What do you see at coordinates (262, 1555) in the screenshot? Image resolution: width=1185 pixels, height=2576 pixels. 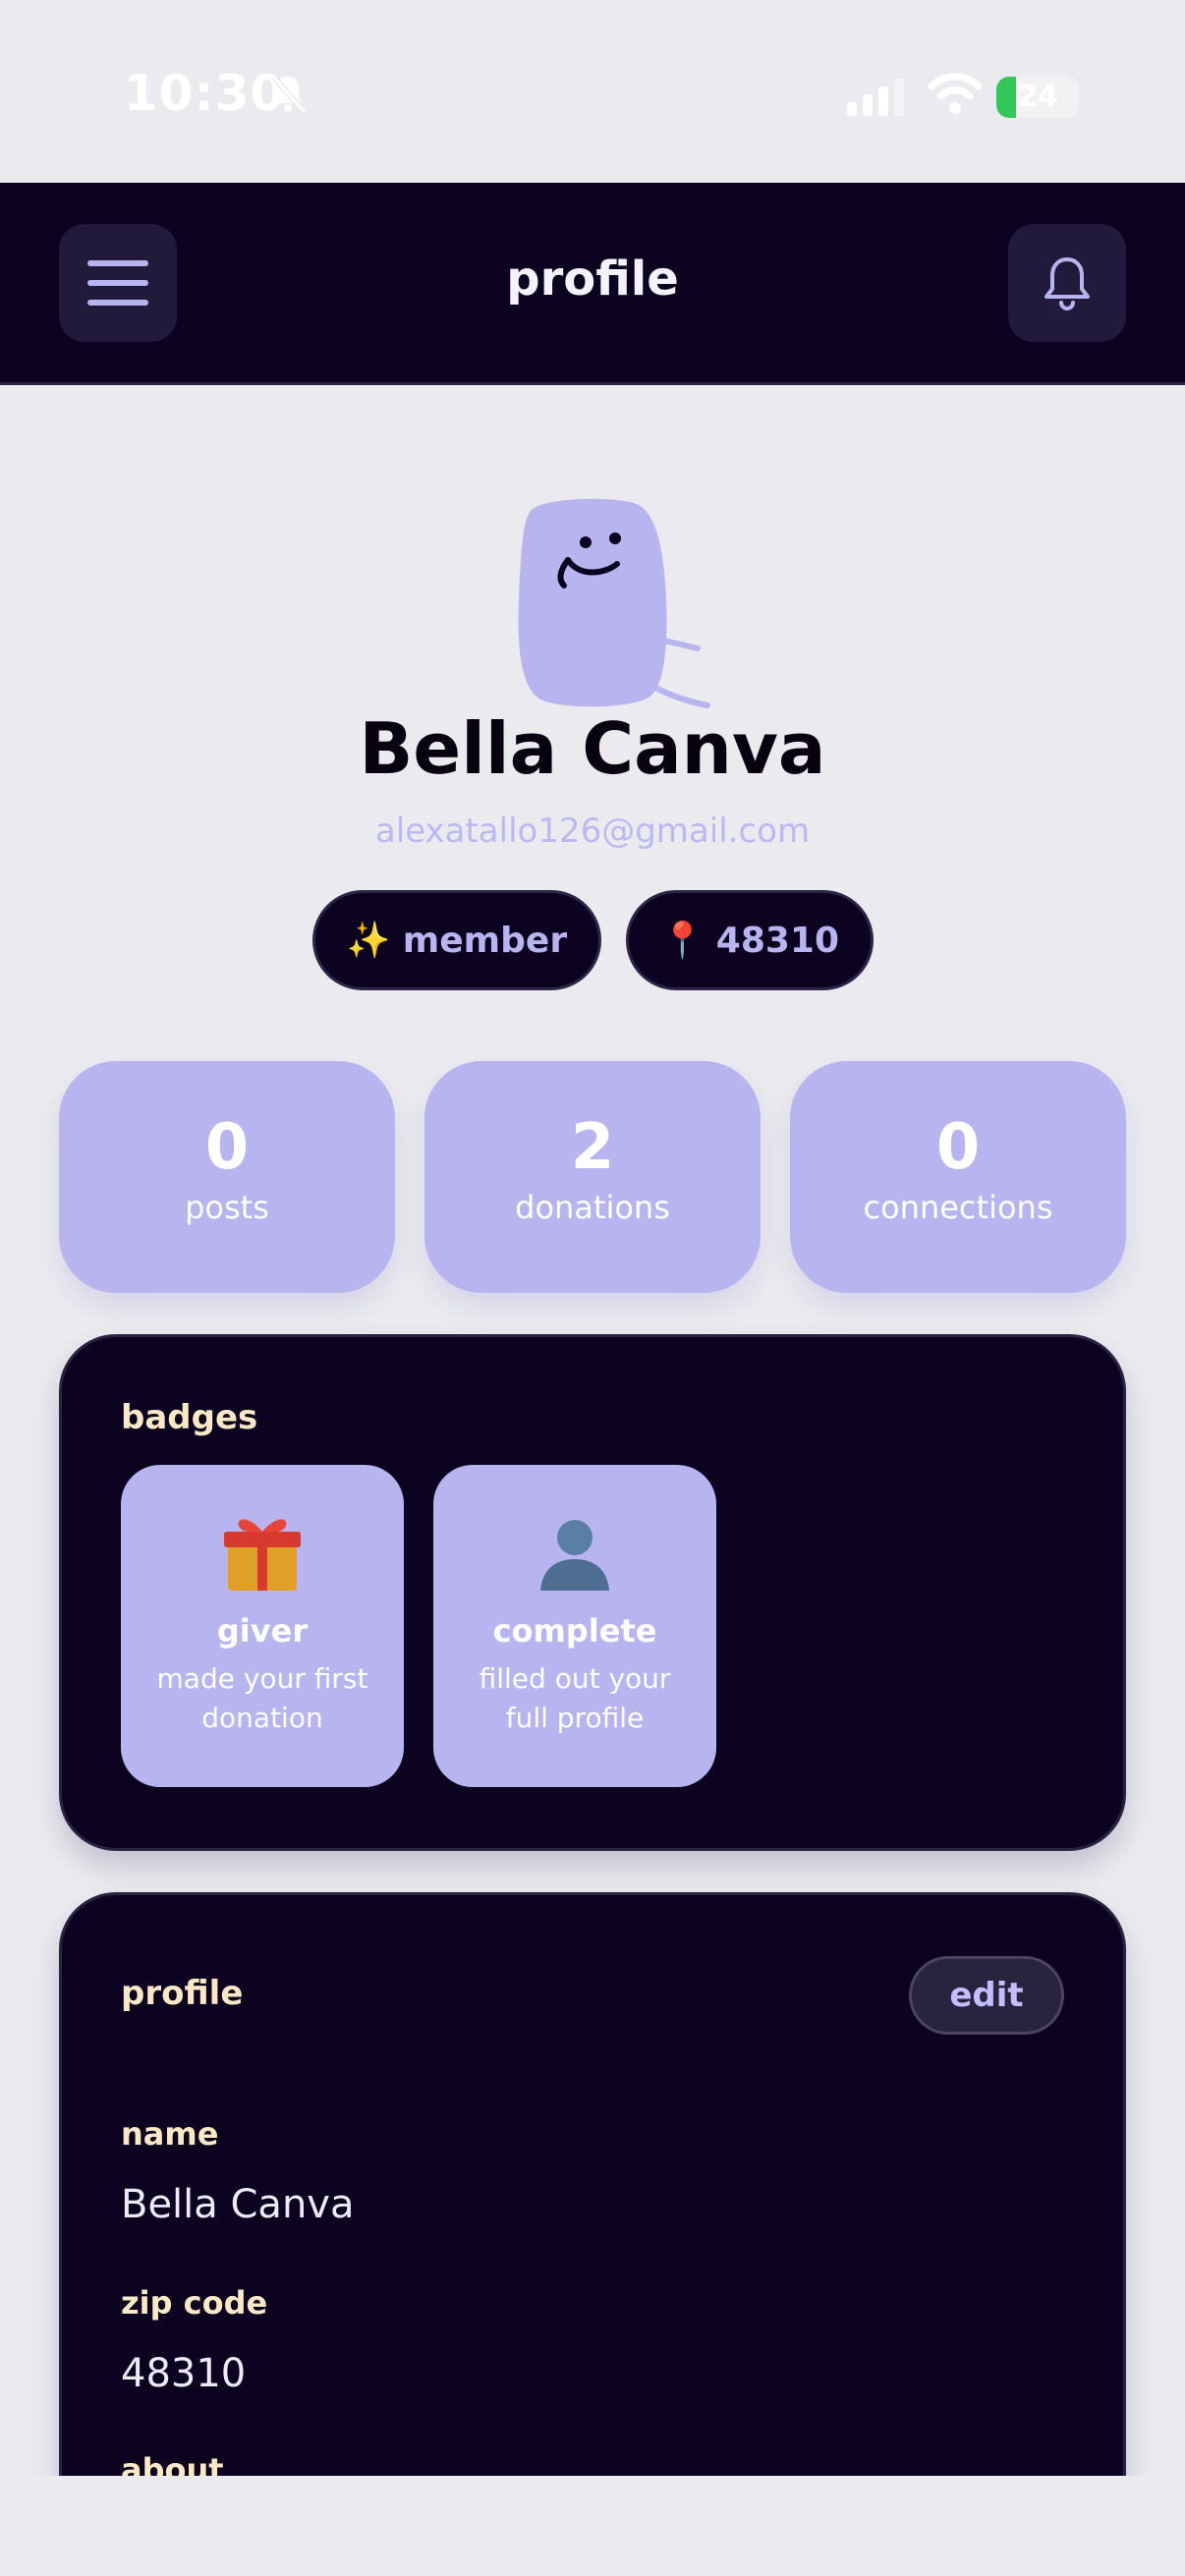 I see `gift-icon` at bounding box center [262, 1555].